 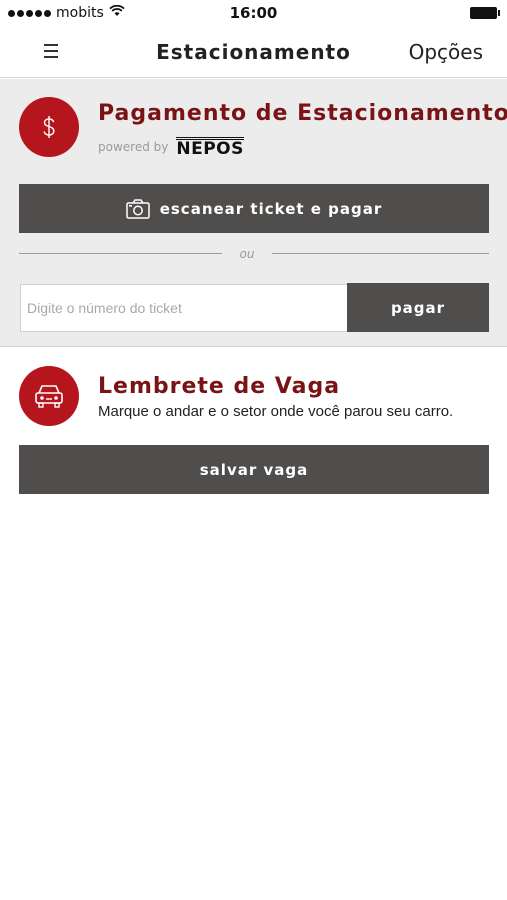 What do you see at coordinates (49, 127) in the screenshot?
I see `dollar-icon` at bounding box center [49, 127].